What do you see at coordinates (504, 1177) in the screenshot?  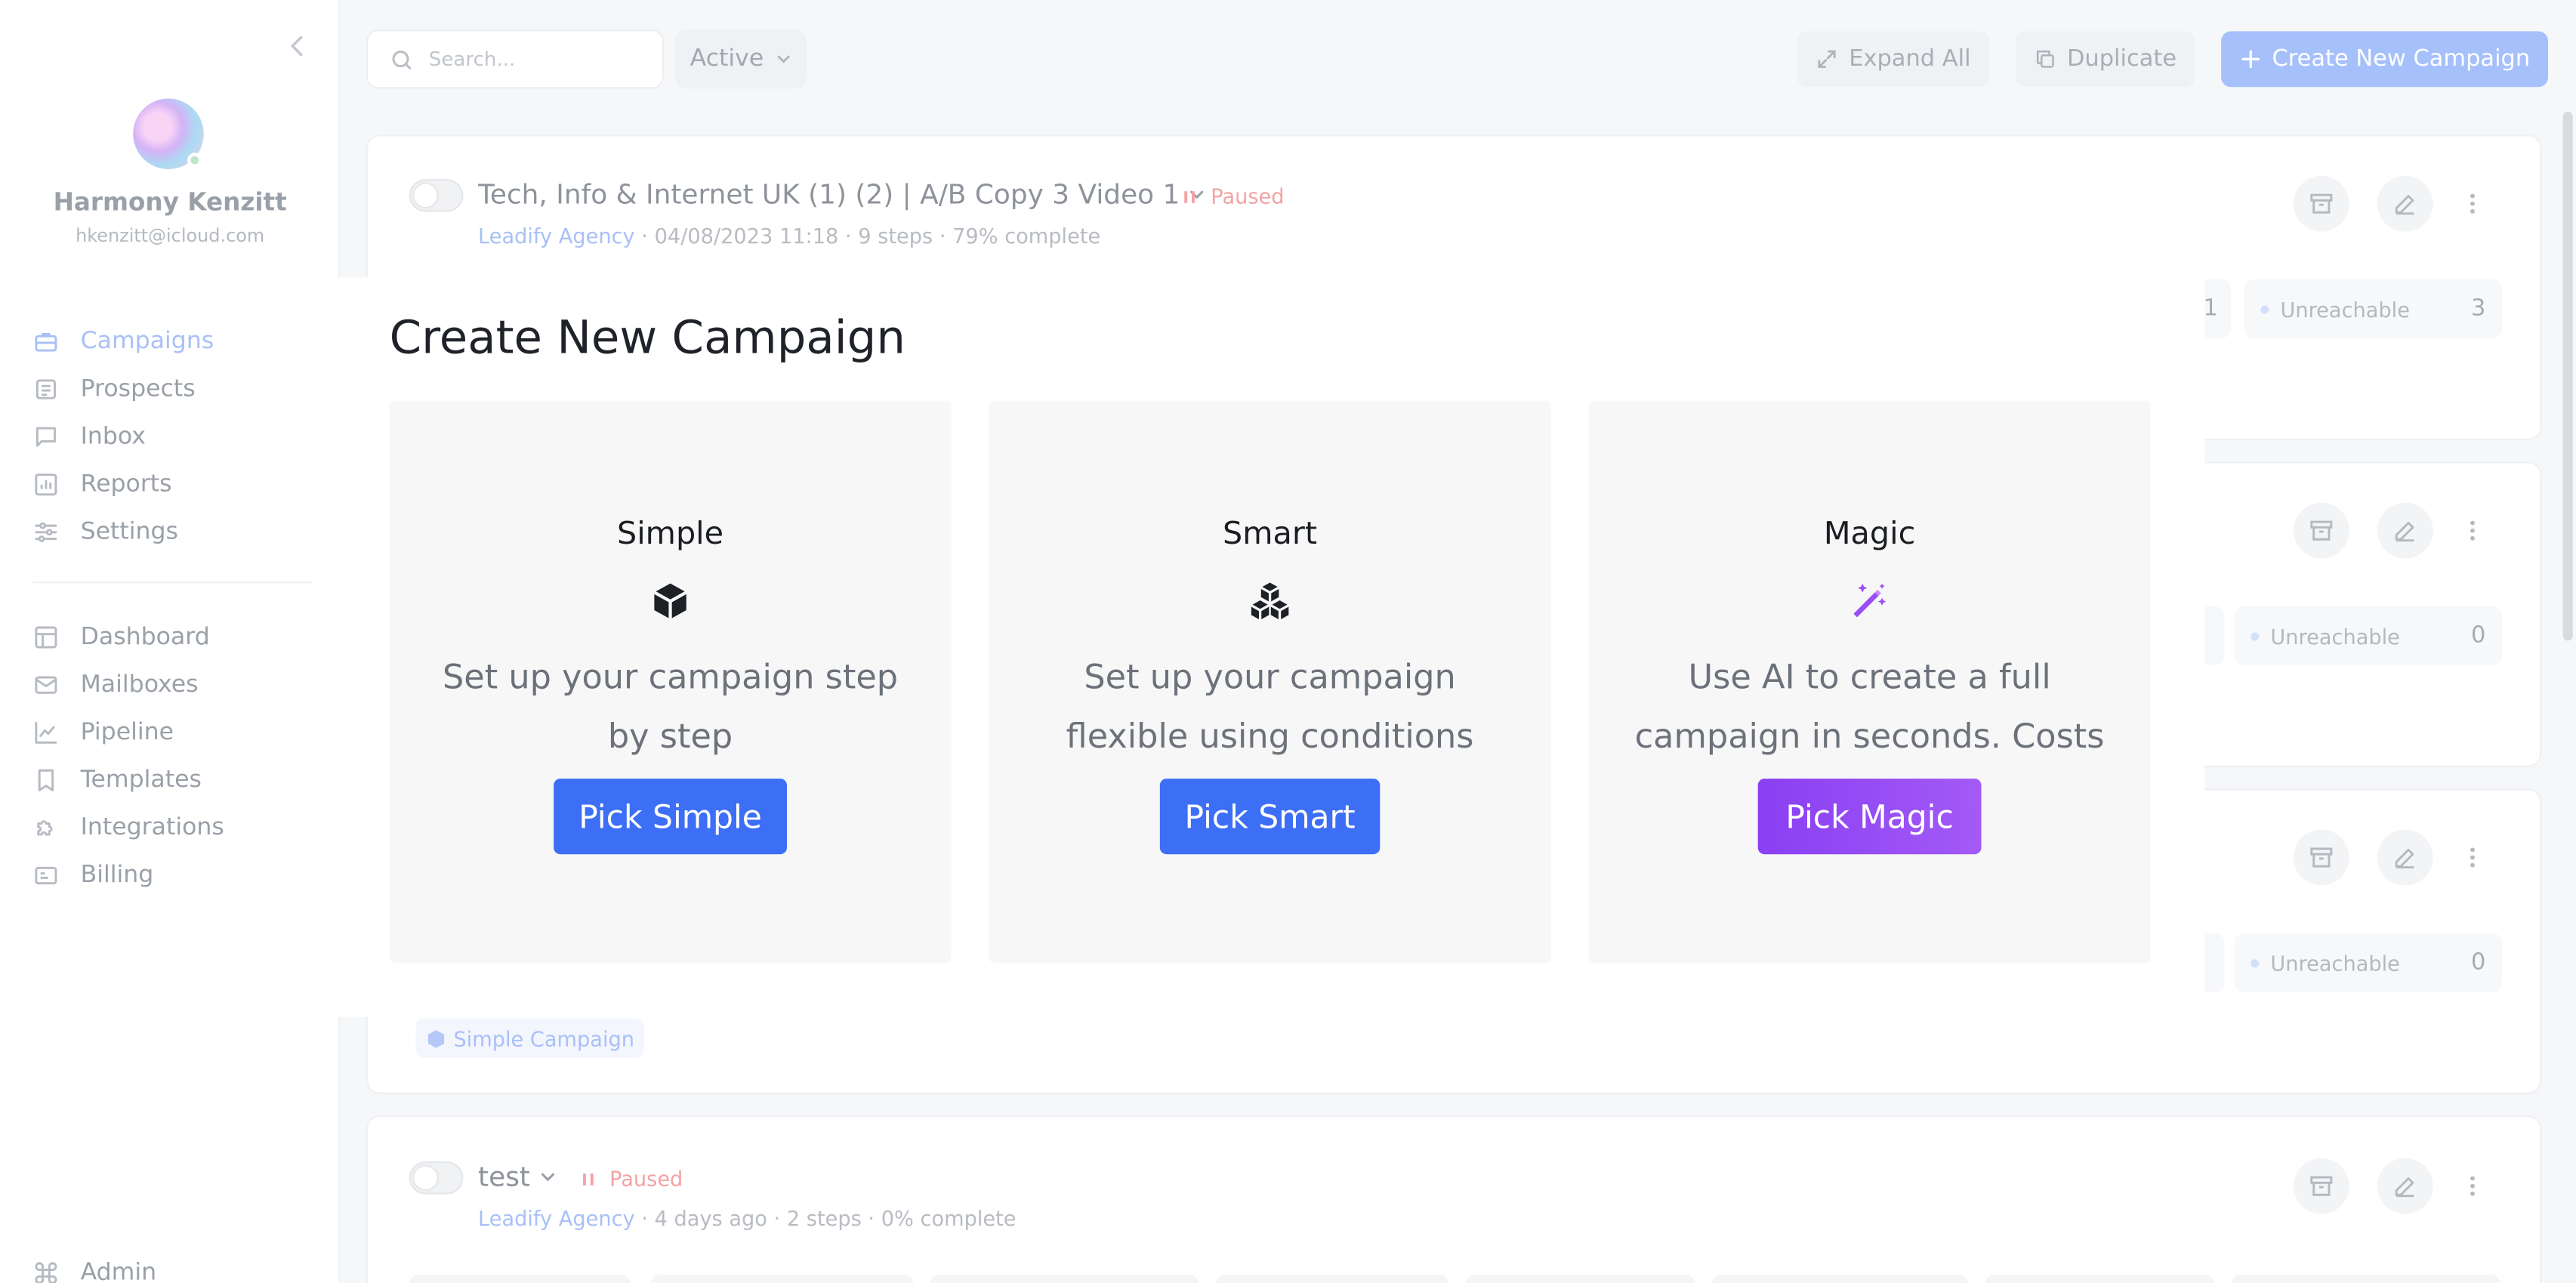 I see `campaign-title-text: test` at bounding box center [504, 1177].